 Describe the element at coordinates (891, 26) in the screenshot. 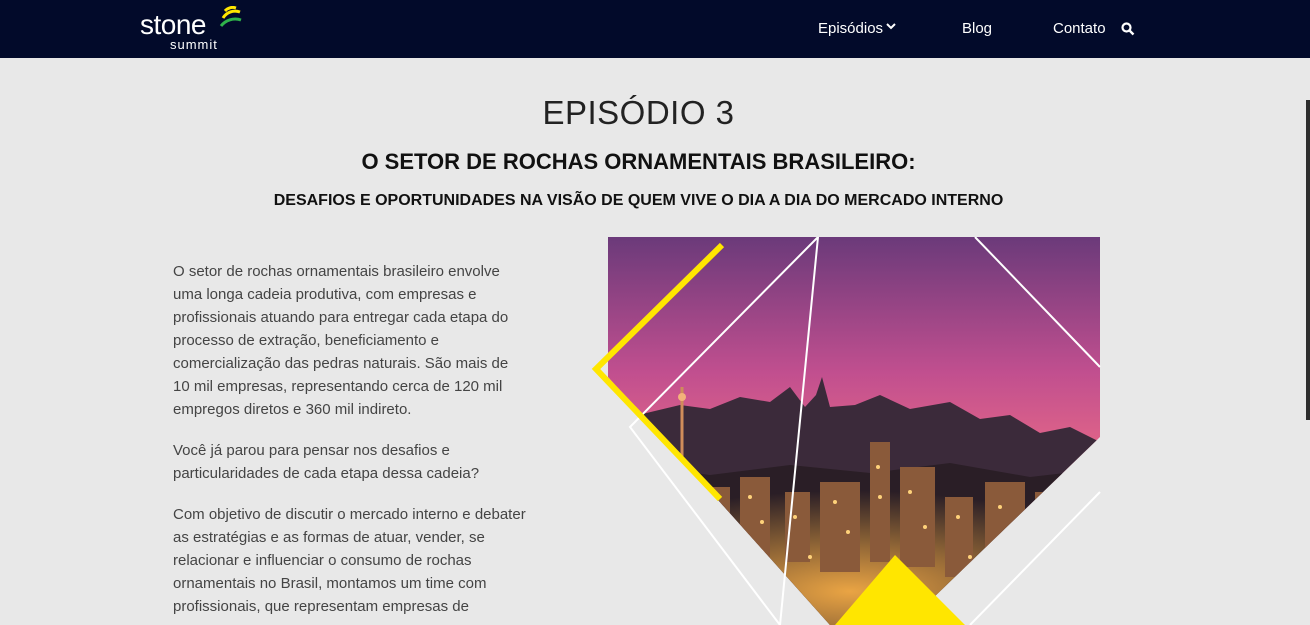

I see `chevron-down-icon` at that location.